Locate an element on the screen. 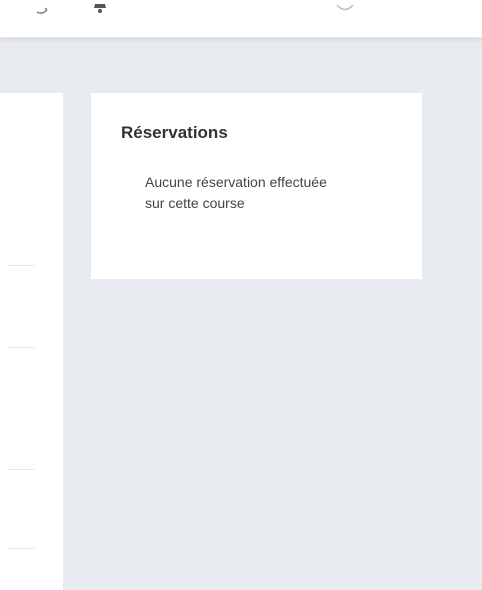 The width and height of the screenshot is (482, 590). bell-icon is located at coordinates (100, 9).